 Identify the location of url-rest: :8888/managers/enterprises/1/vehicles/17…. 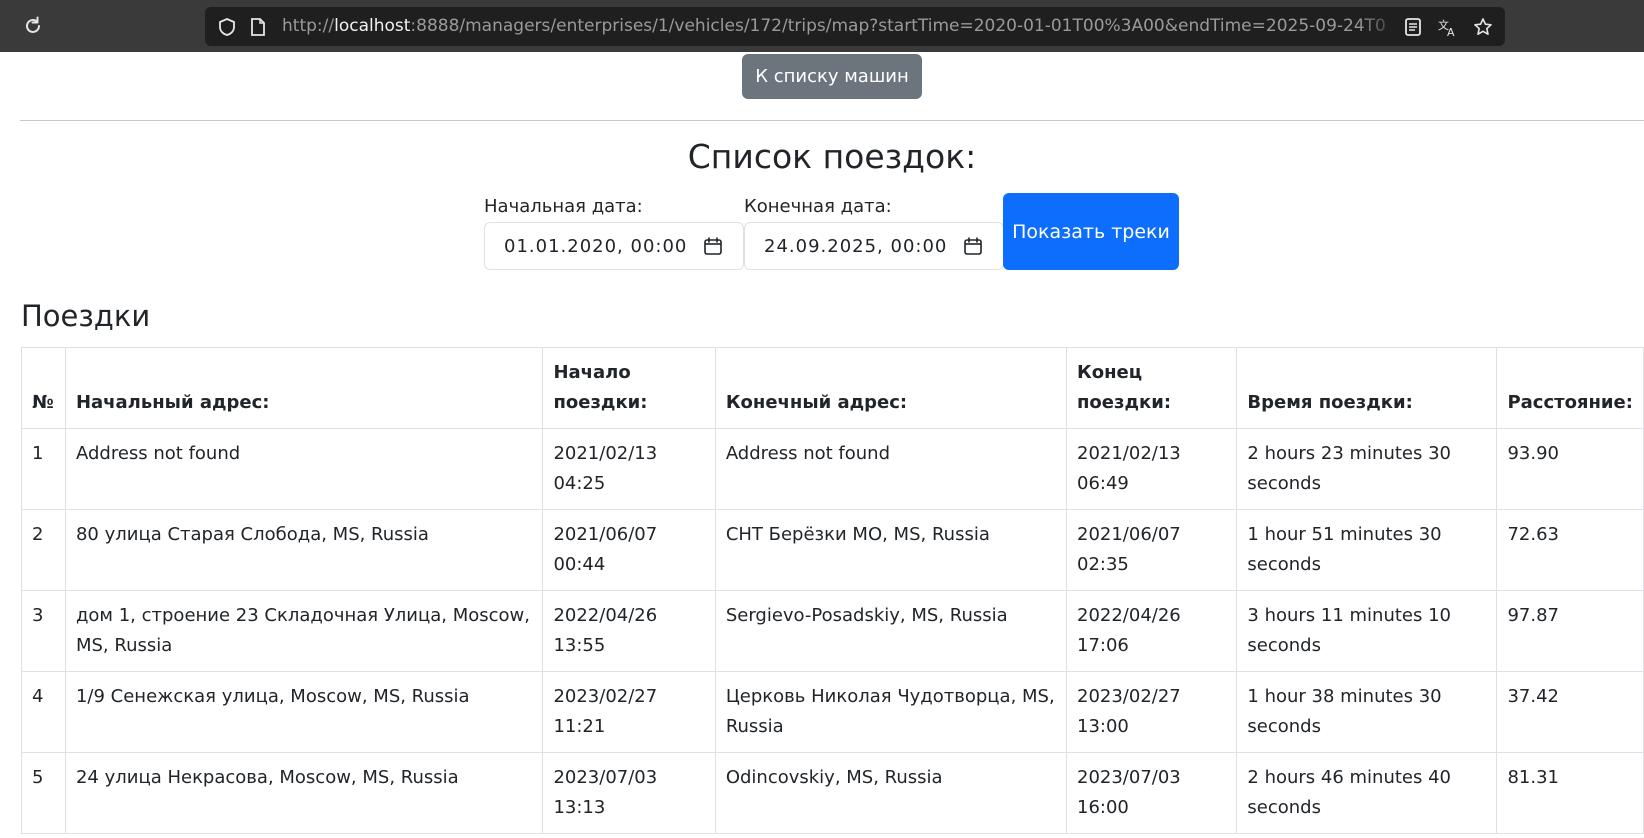
(898, 26).